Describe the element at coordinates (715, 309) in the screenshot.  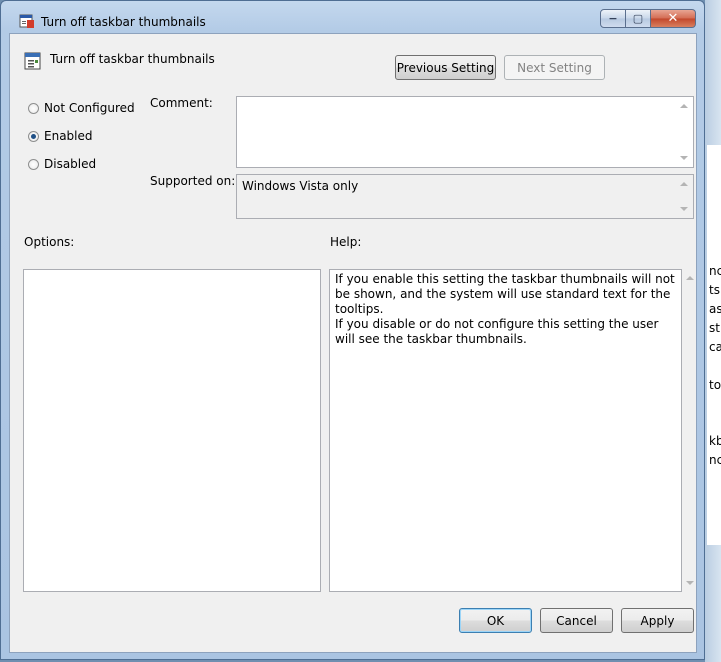
I see `background-text: as` at that location.